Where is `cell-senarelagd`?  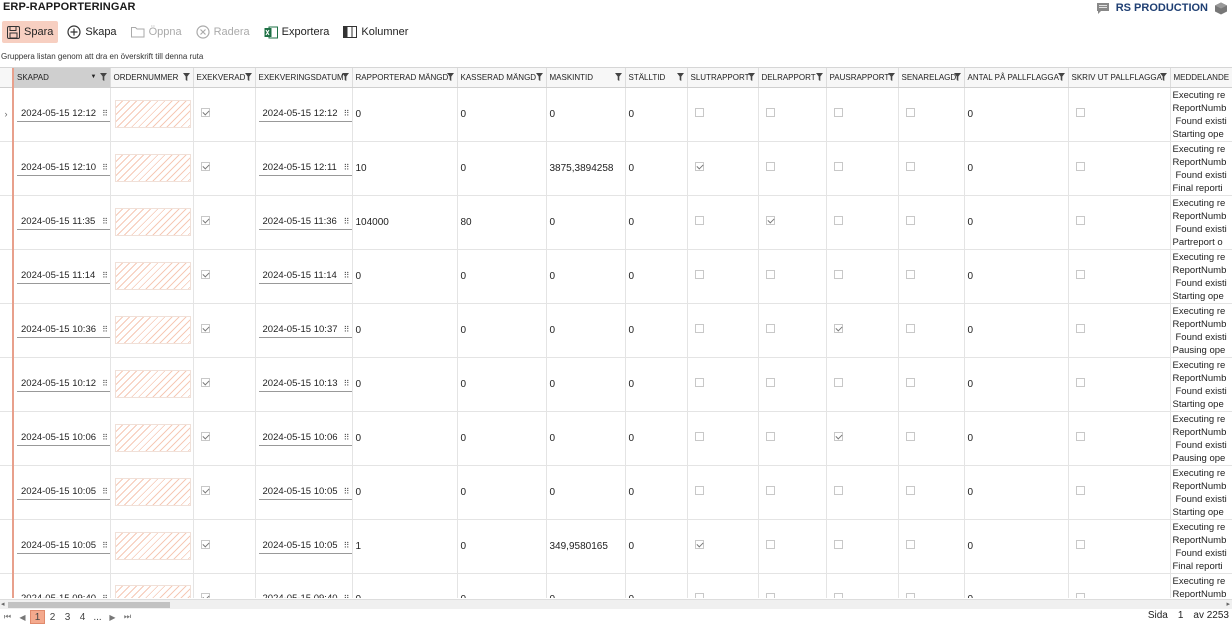 cell-senarelagd is located at coordinates (931, 546).